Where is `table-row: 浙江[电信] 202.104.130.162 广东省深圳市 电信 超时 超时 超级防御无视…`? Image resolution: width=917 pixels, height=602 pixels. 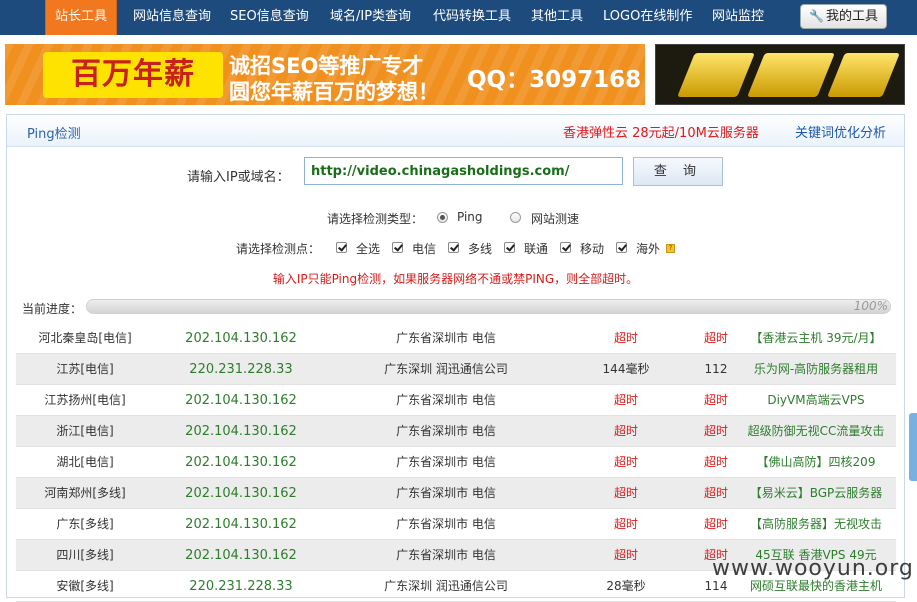 table-row: 浙江[电信] 202.104.130.162 广东省深圳市 电信 超时 超时 超级防御无视… is located at coordinates (456, 431).